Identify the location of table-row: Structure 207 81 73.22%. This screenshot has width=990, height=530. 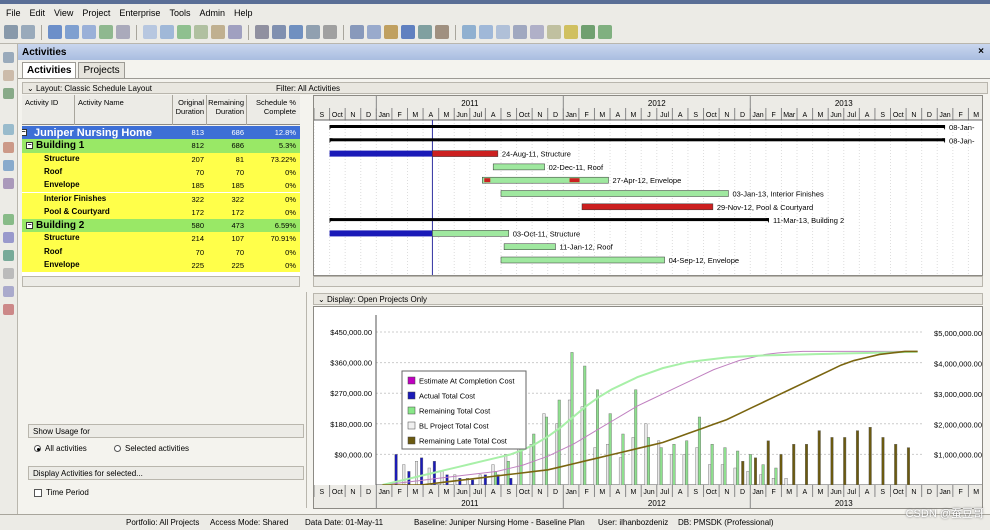
(161, 159).